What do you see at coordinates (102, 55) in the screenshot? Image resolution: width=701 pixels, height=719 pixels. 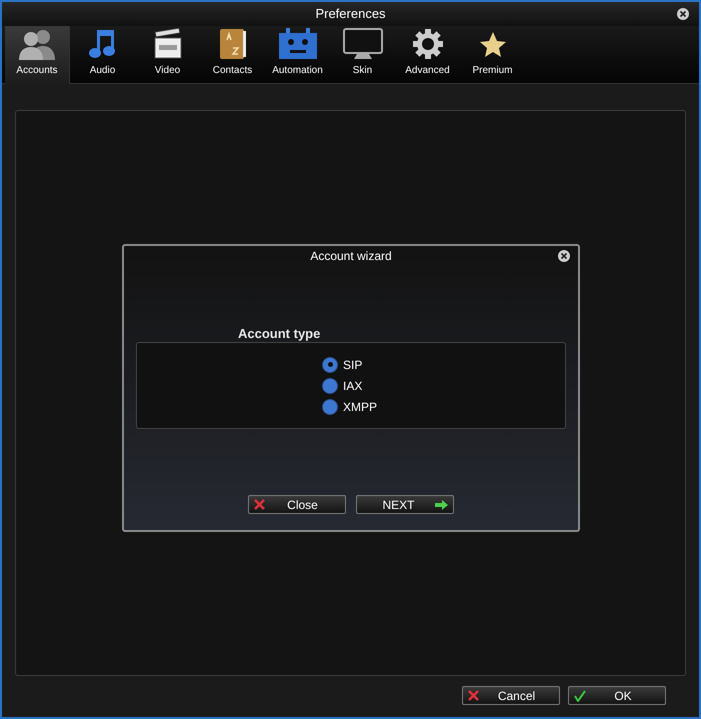 I see `toolbar-tab: Audio` at bounding box center [102, 55].